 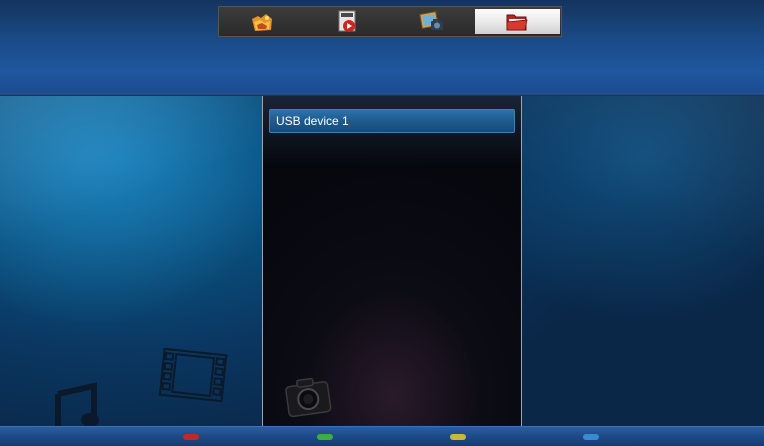 What do you see at coordinates (77, 405) in the screenshot?
I see `music-note-icon` at bounding box center [77, 405].